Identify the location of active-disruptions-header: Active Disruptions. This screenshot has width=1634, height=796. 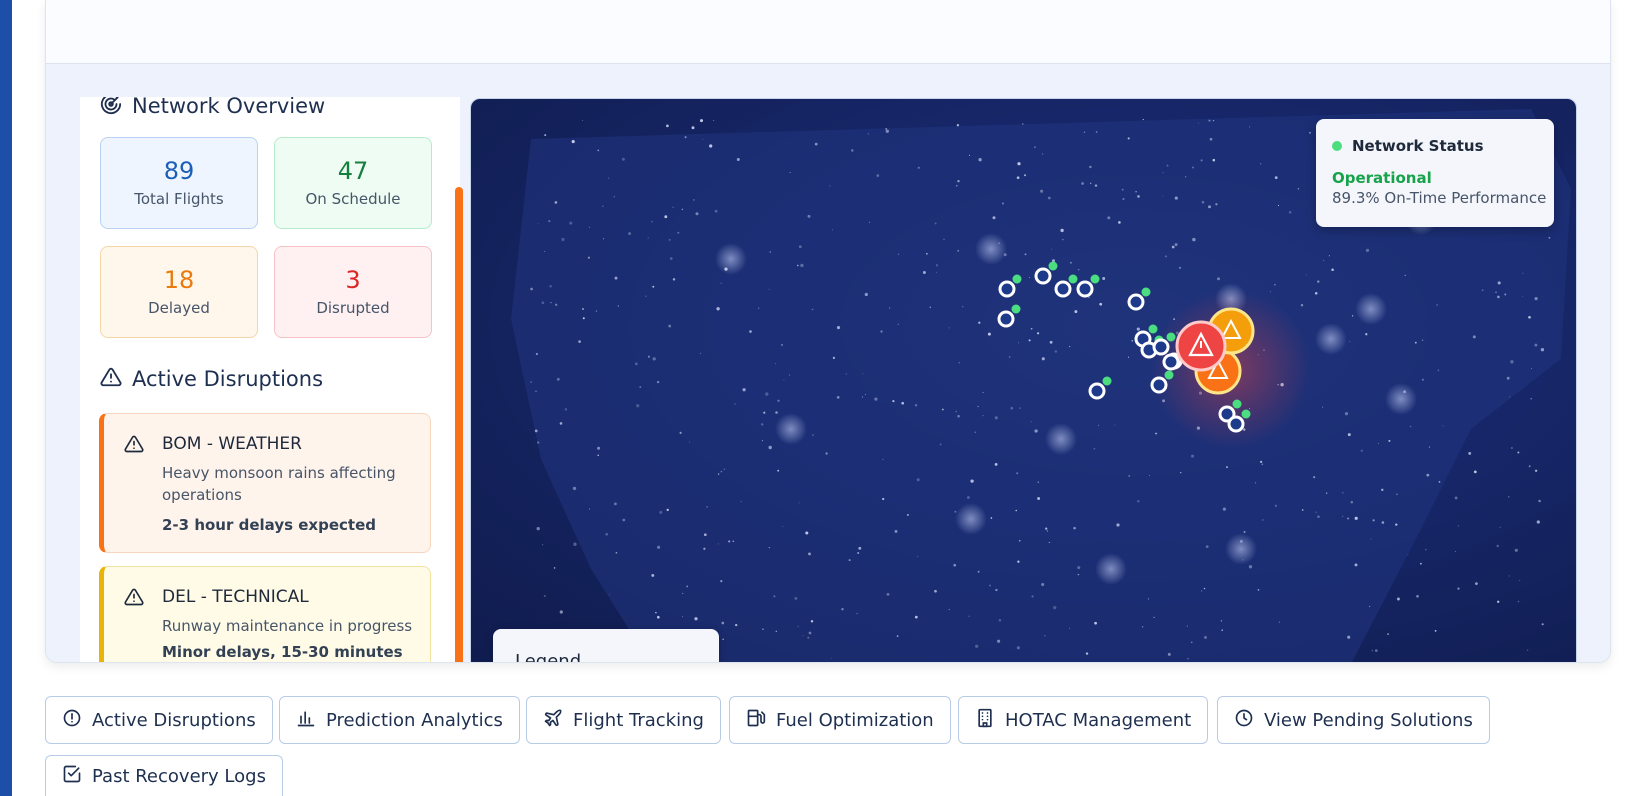
(211, 379).